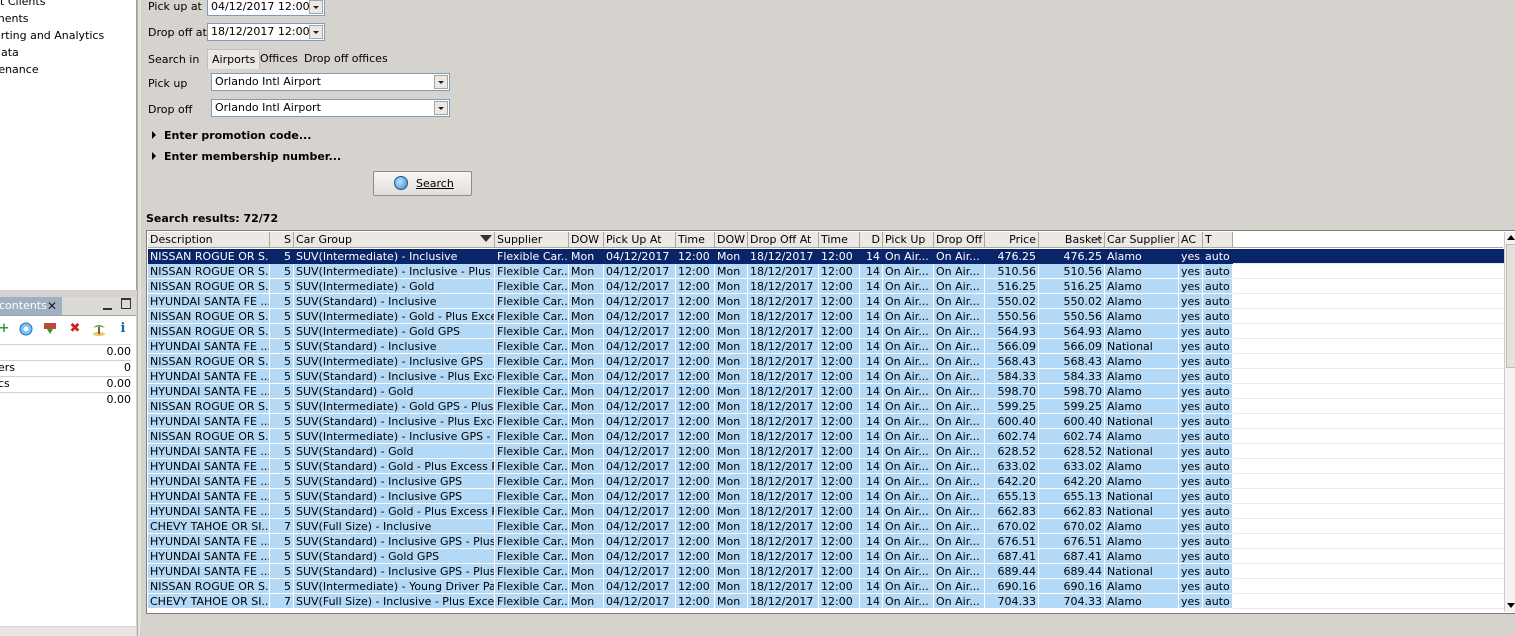 The image size is (1515, 636). I want to click on horizontal-scrollbar, so click(68, 631).